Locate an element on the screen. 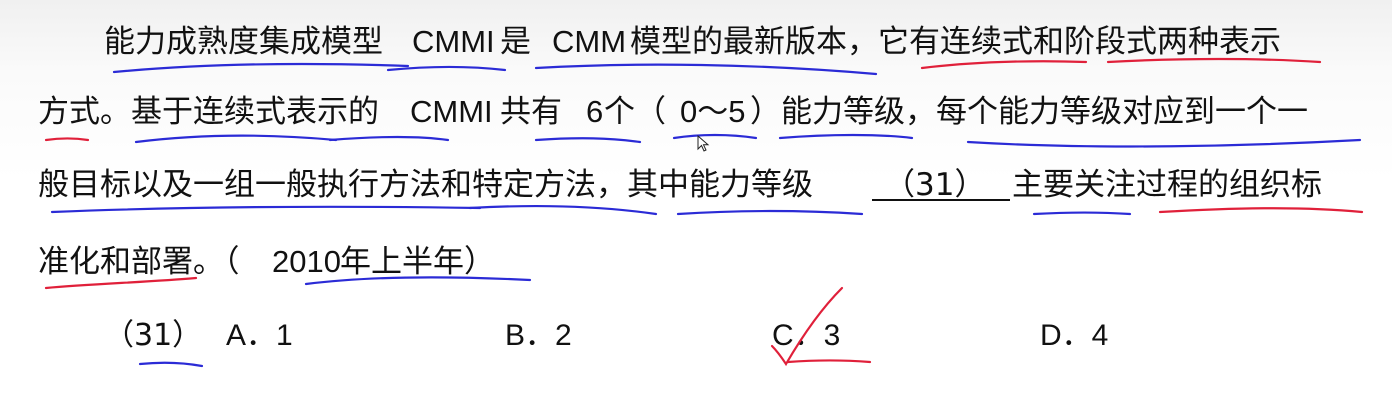 The image size is (1392, 406). question-text-segment: 般目标以及一组一般执行方法和特定方法，其中能力等级 is located at coordinates (425, 185).